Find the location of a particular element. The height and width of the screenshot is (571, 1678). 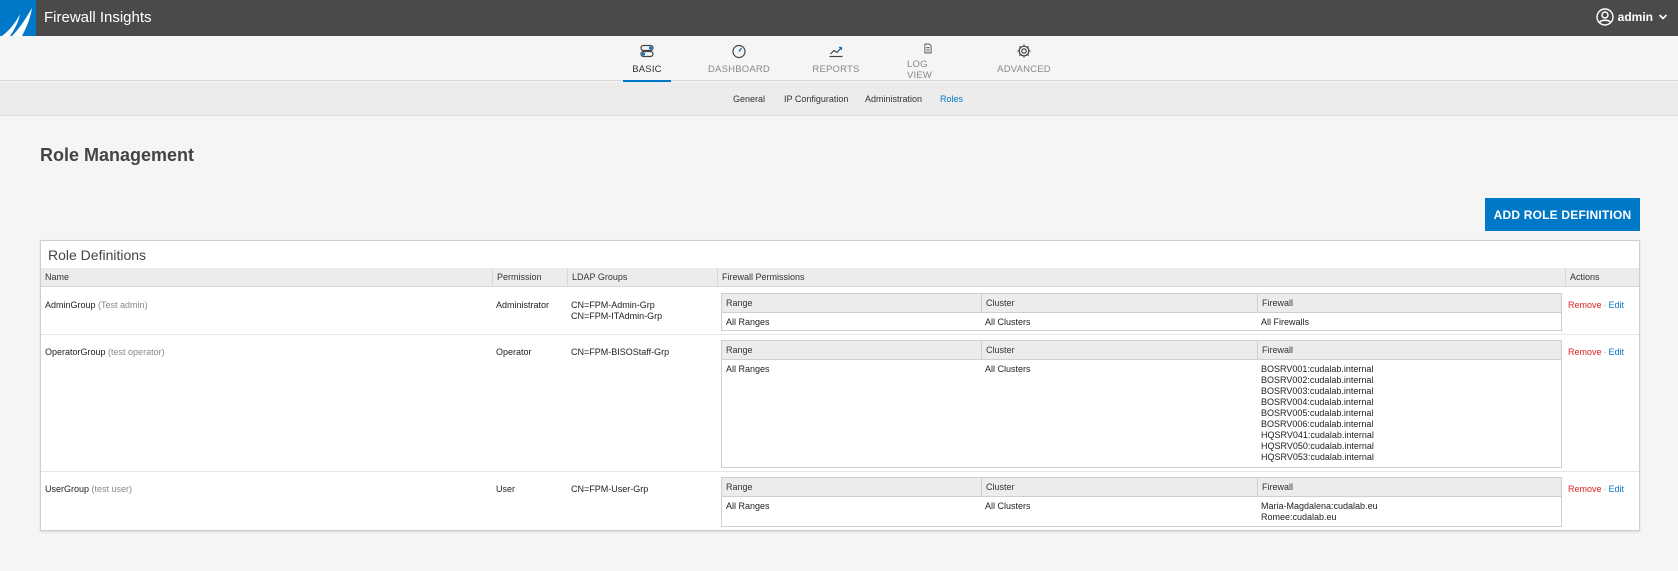

toggle-icon is located at coordinates (647, 51).